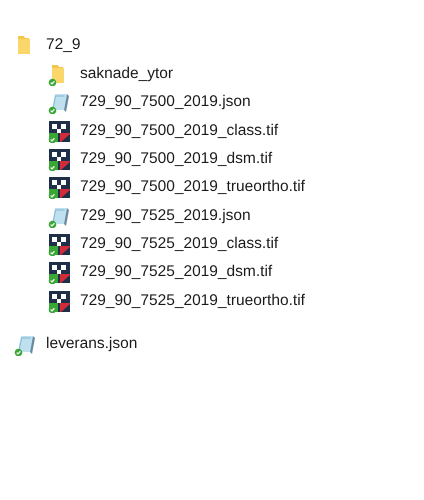  Describe the element at coordinates (165, 102) in the screenshot. I see `file-name: 729_90_7500_2019.json` at that location.